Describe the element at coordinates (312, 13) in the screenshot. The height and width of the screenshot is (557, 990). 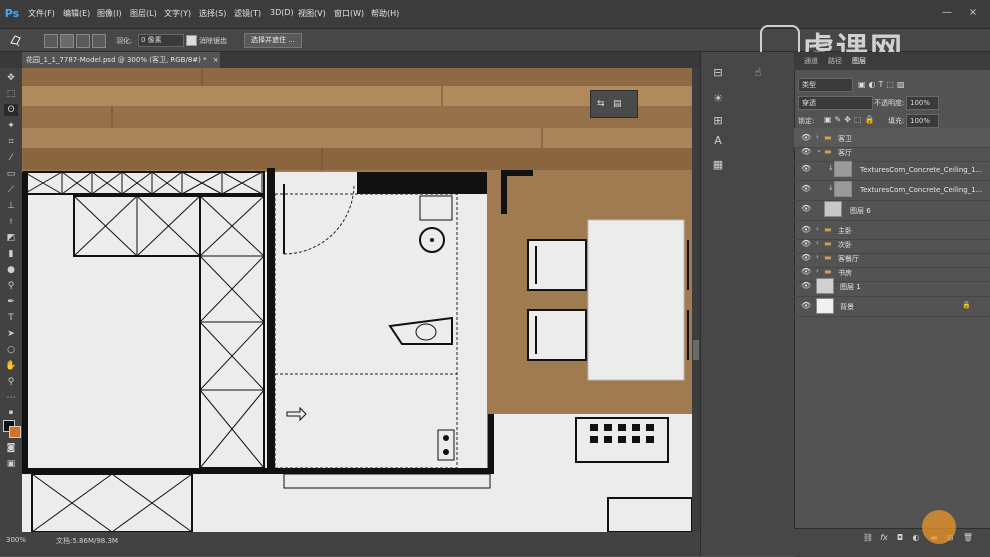
I see `menu-view: 视图(V)` at that location.